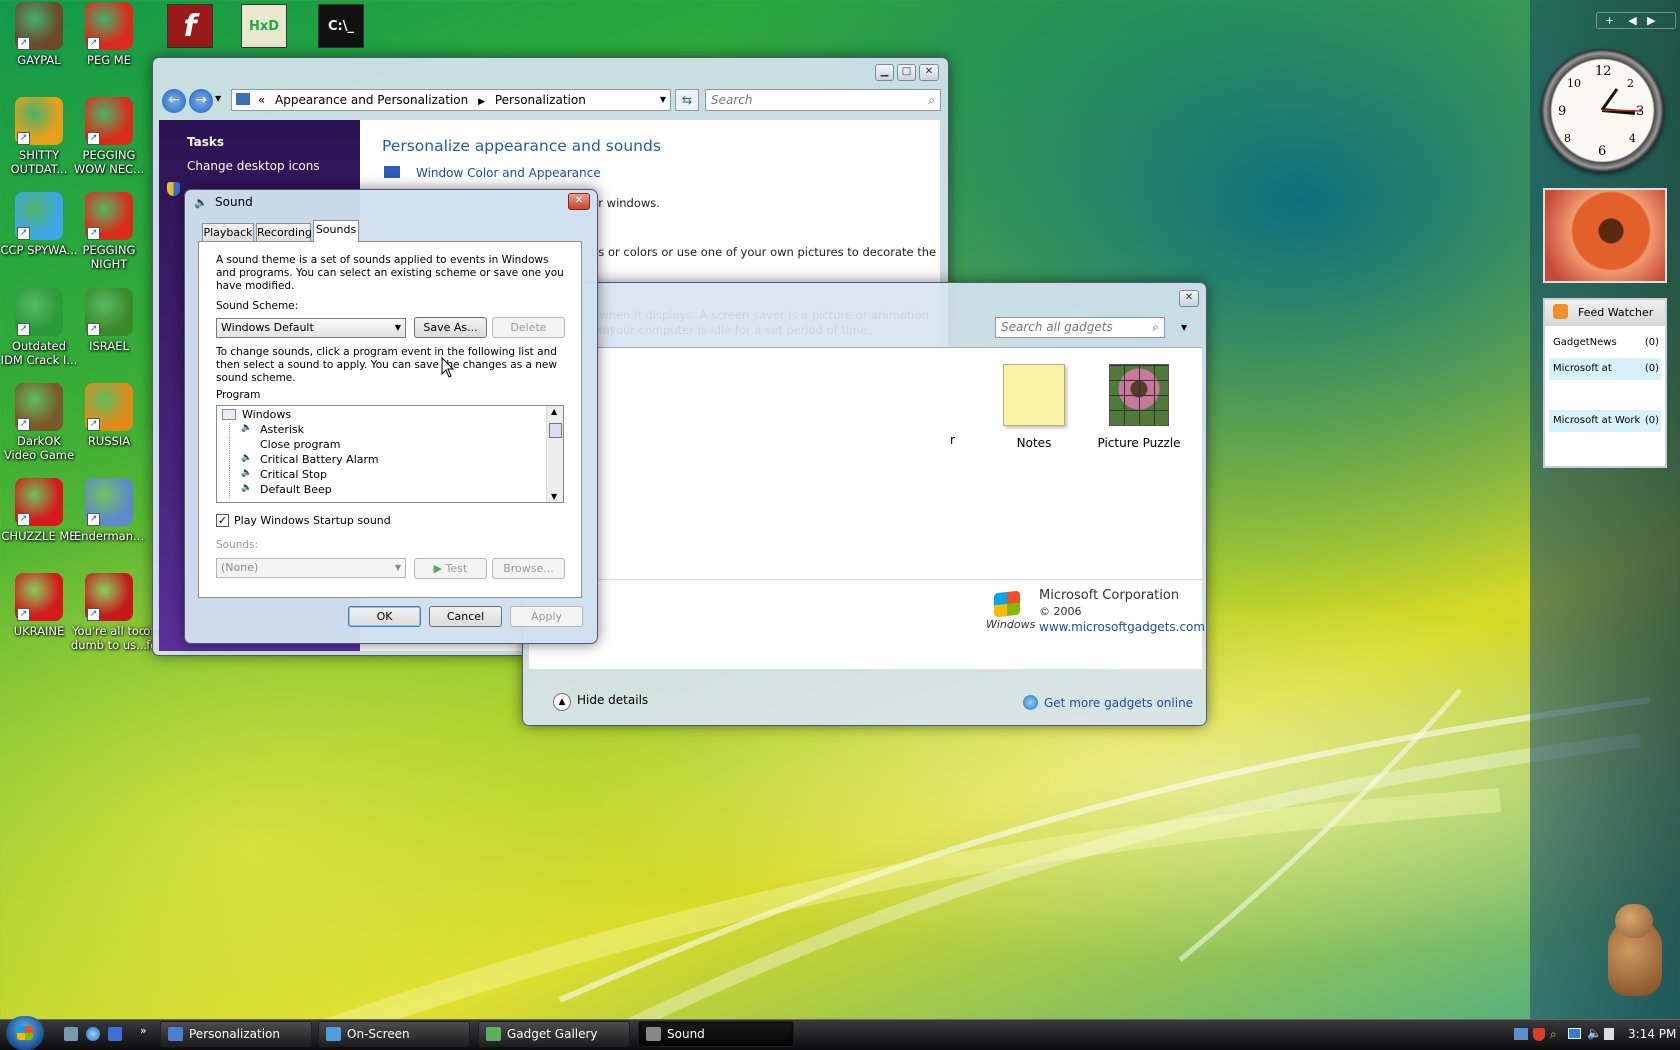 Image resolution: width=1680 pixels, height=1050 pixels. Describe the element at coordinates (71, 1034) in the screenshot. I see `desktop-show-icon` at that location.